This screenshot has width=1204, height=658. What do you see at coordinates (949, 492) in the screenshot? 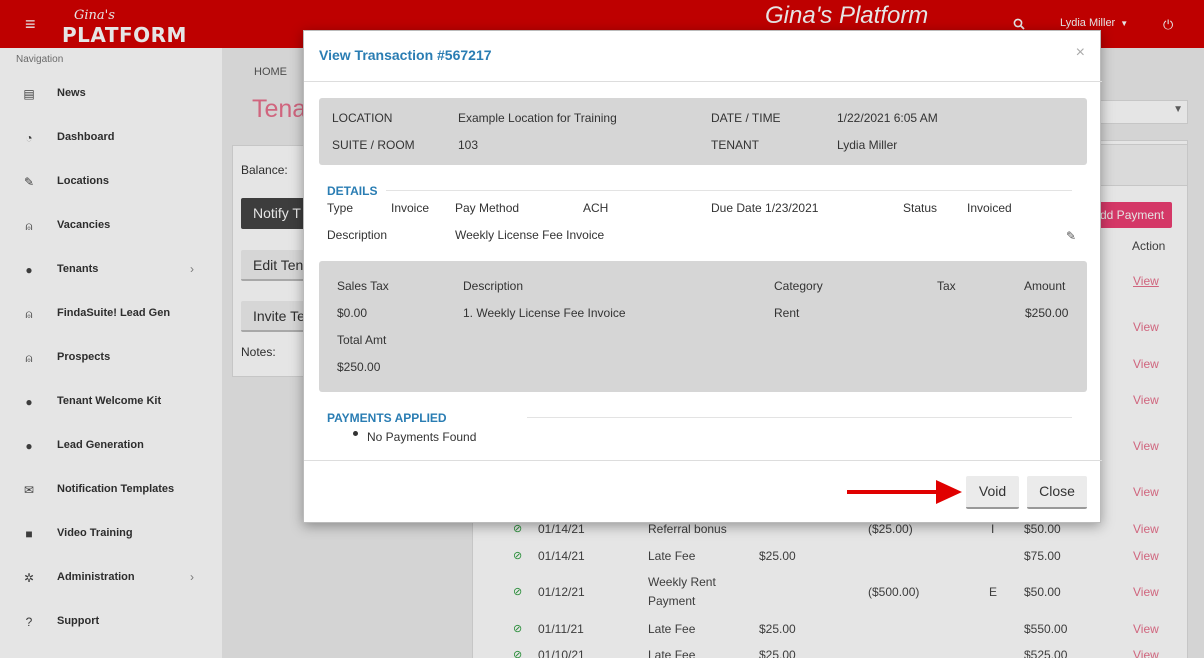
I see `annotation-arrow-head` at bounding box center [949, 492].